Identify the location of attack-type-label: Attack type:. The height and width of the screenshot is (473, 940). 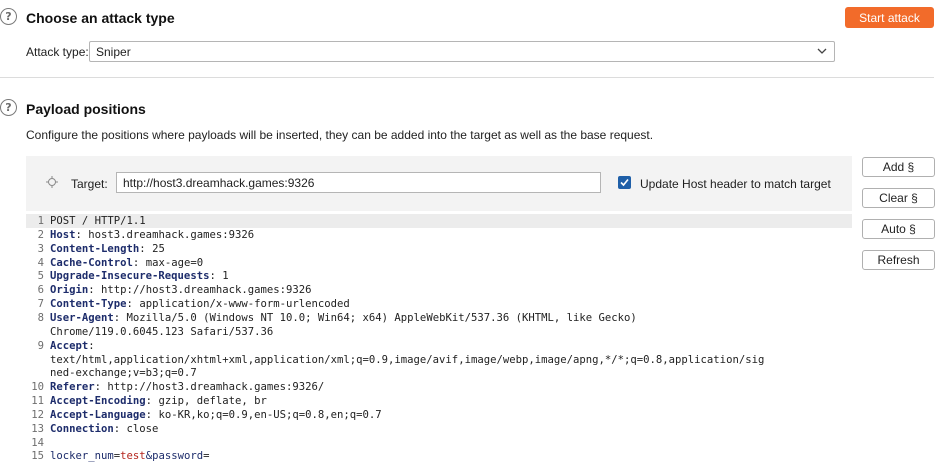
(57, 52).